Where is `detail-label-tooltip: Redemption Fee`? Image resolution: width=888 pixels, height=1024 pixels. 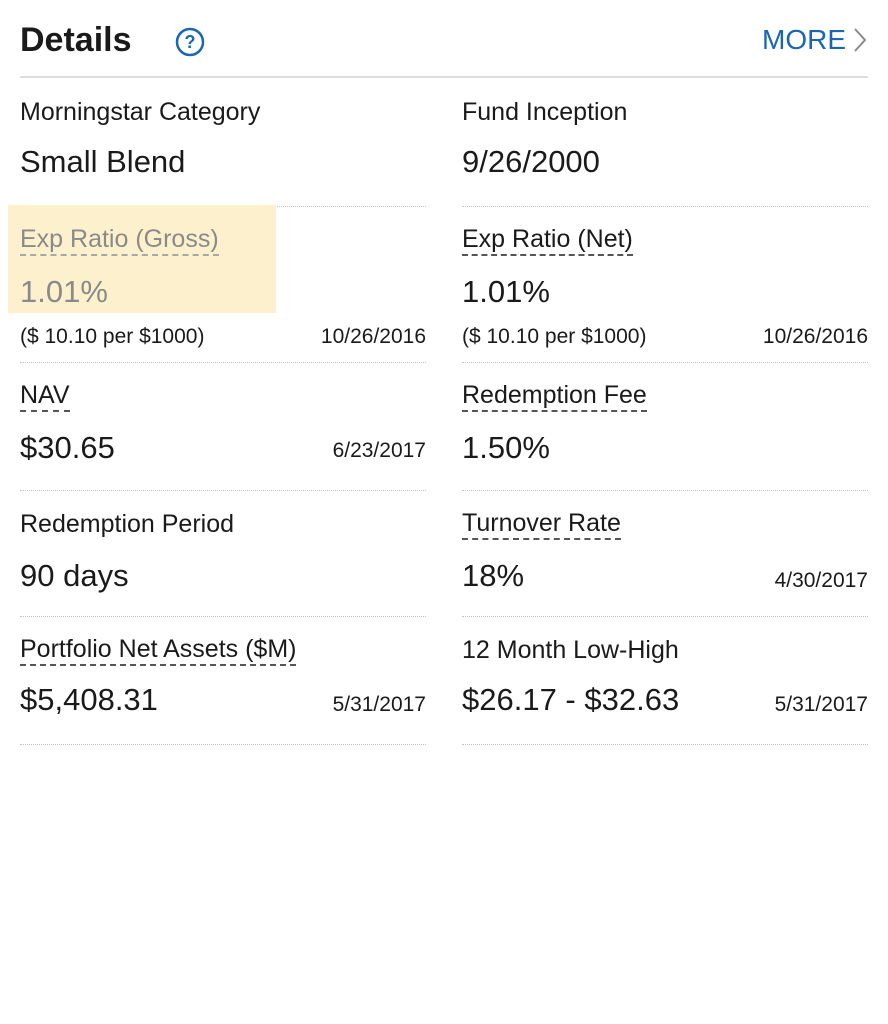
detail-label-tooltip: Redemption Fee is located at coordinates (554, 396).